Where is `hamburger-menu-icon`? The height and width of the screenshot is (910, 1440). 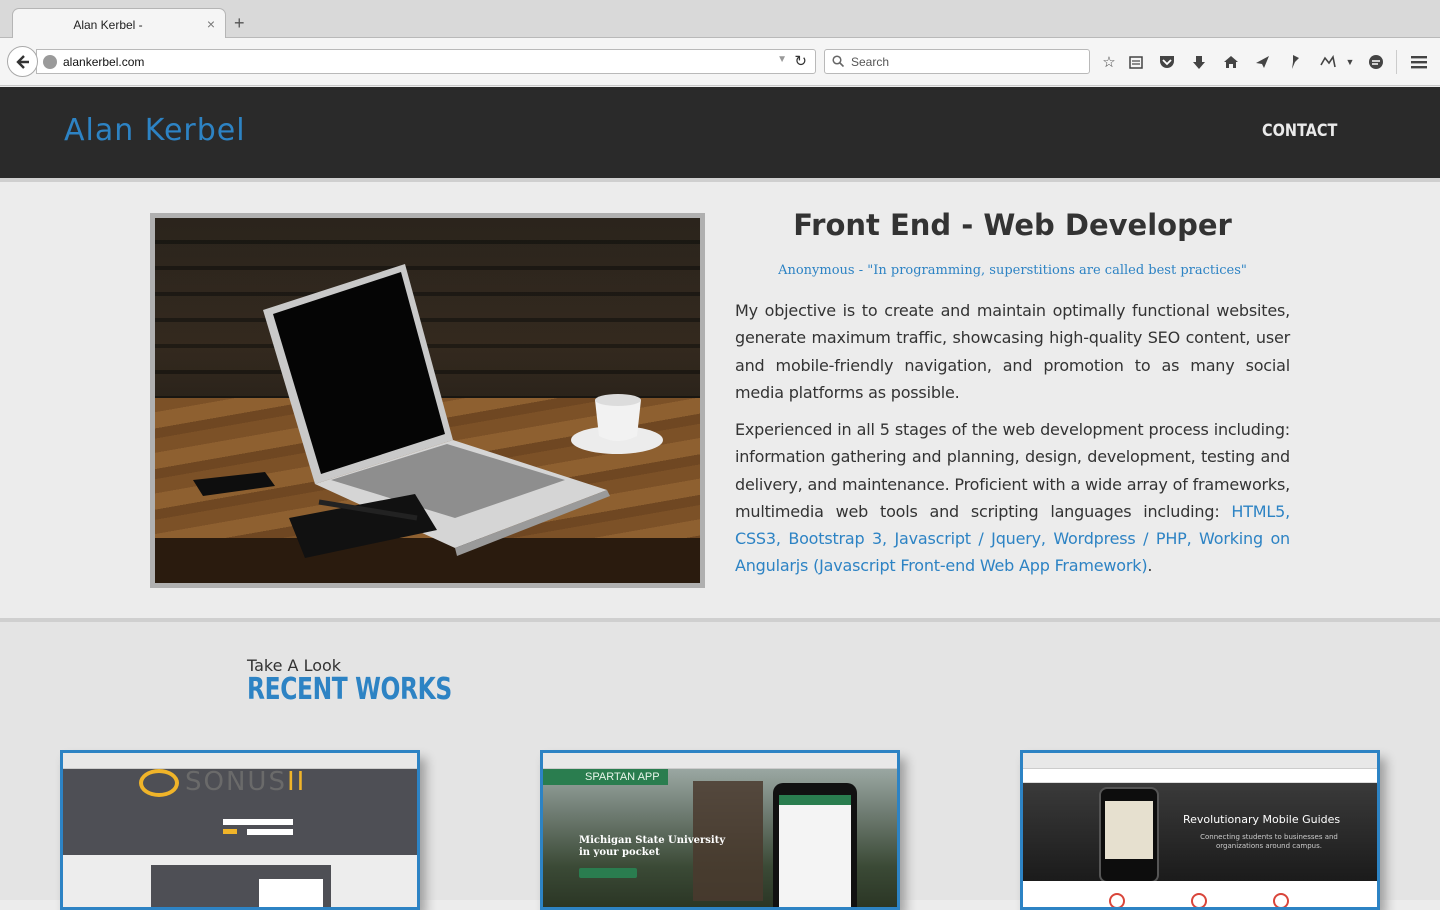
hamburger-menu-icon is located at coordinates (1419, 62).